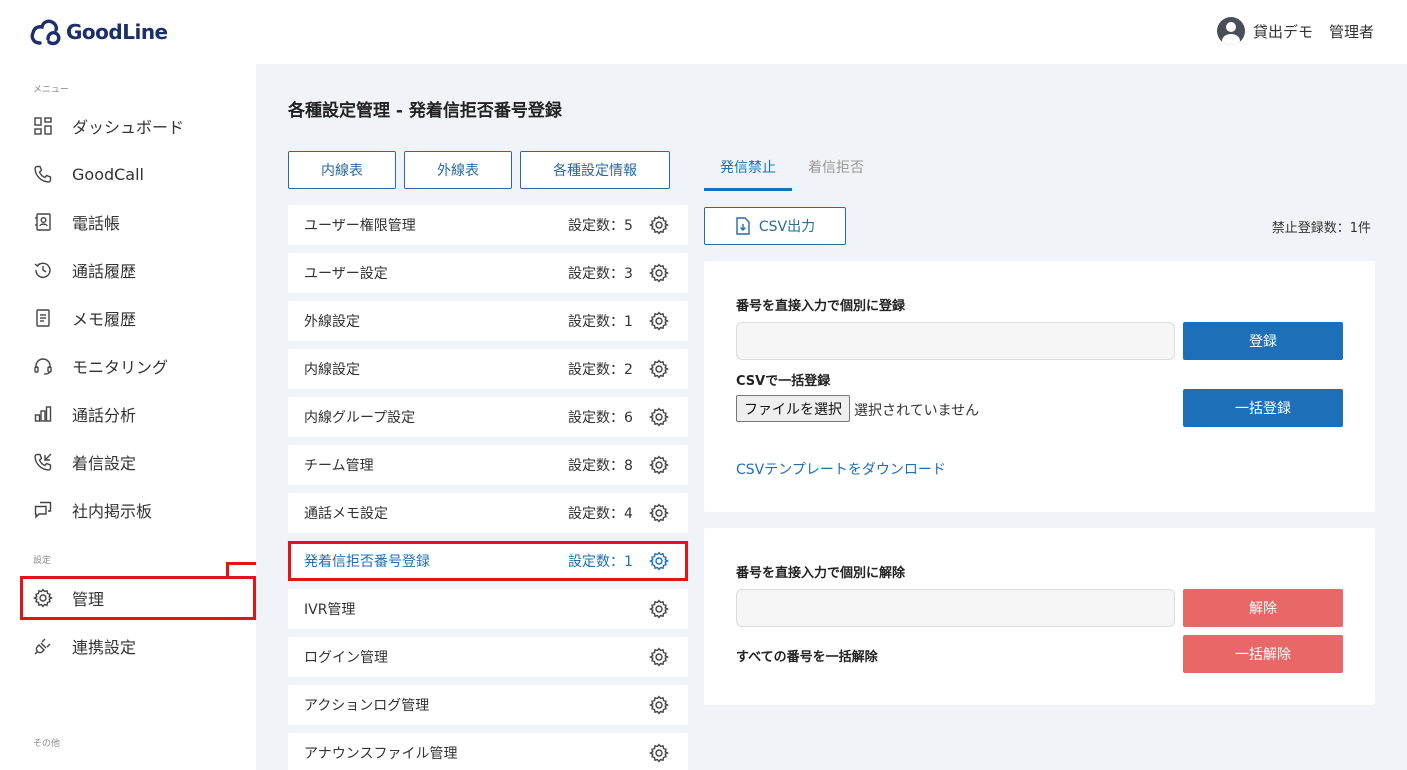  I want to click on bulk-register-button: 一括登録, so click(1263, 408).